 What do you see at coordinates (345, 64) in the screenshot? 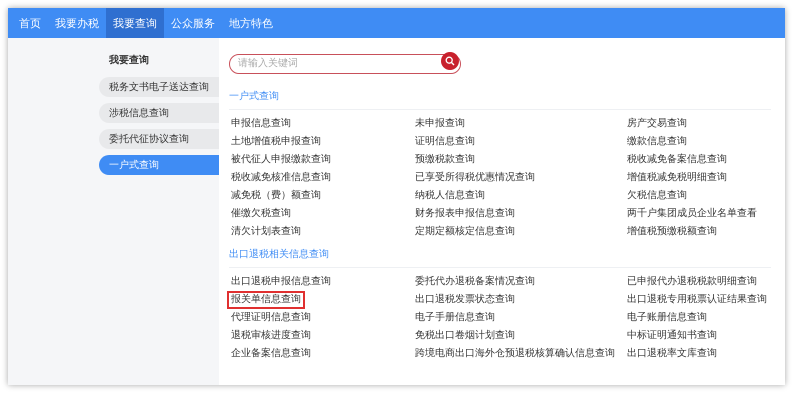
I see `search-field: 请输入关键词` at bounding box center [345, 64].